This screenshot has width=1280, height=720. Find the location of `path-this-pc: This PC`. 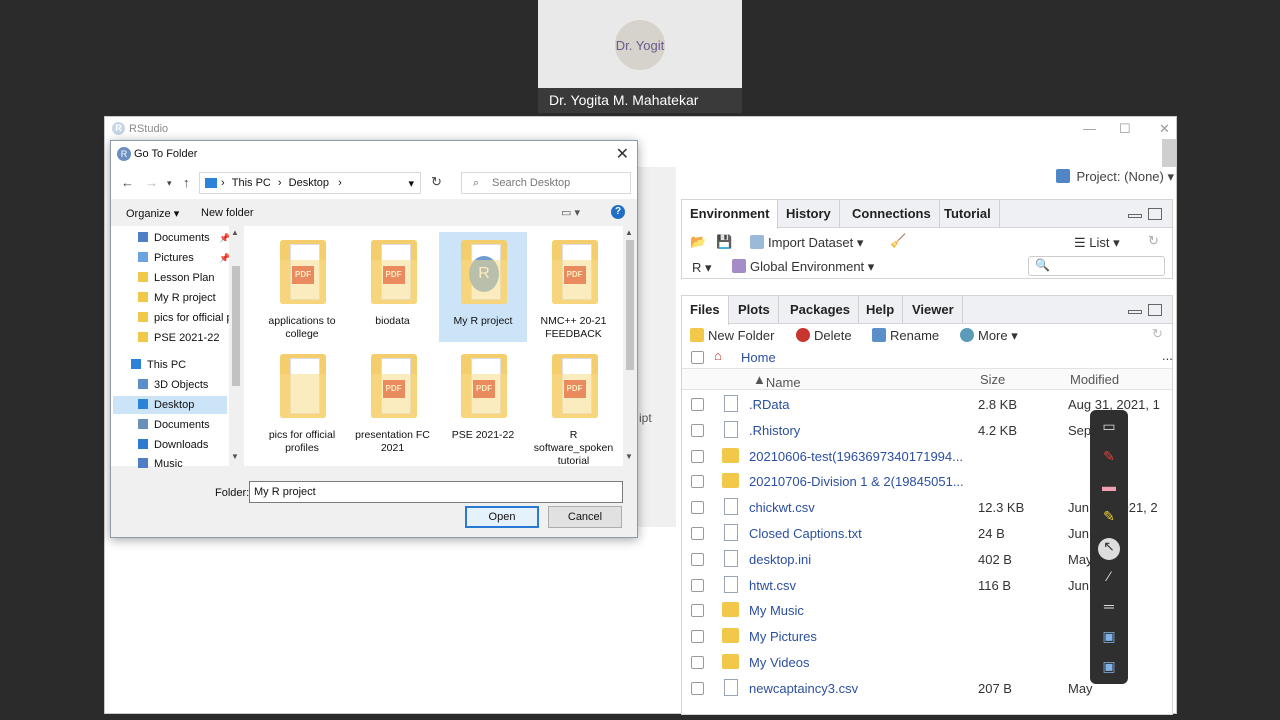

path-this-pc: This PC is located at coordinates (251, 183).